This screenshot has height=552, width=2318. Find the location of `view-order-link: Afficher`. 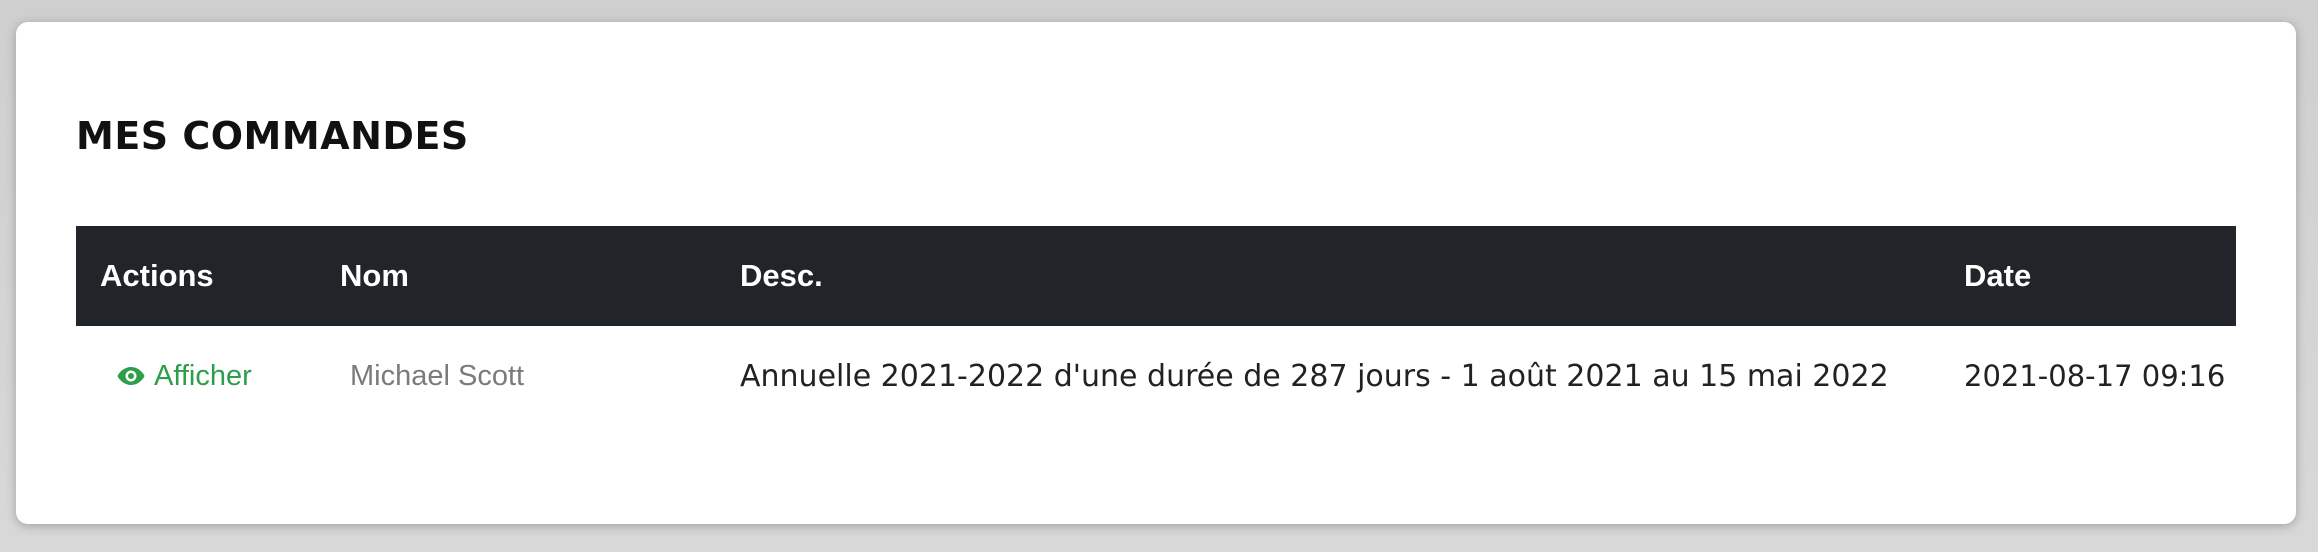

view-order-link: Afficher is located at coordinates (184, 376).